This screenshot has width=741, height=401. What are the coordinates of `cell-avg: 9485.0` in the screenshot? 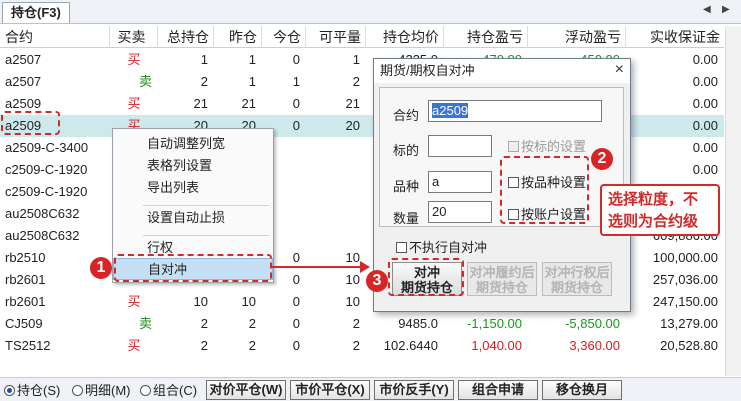 It's located at (418, 323).